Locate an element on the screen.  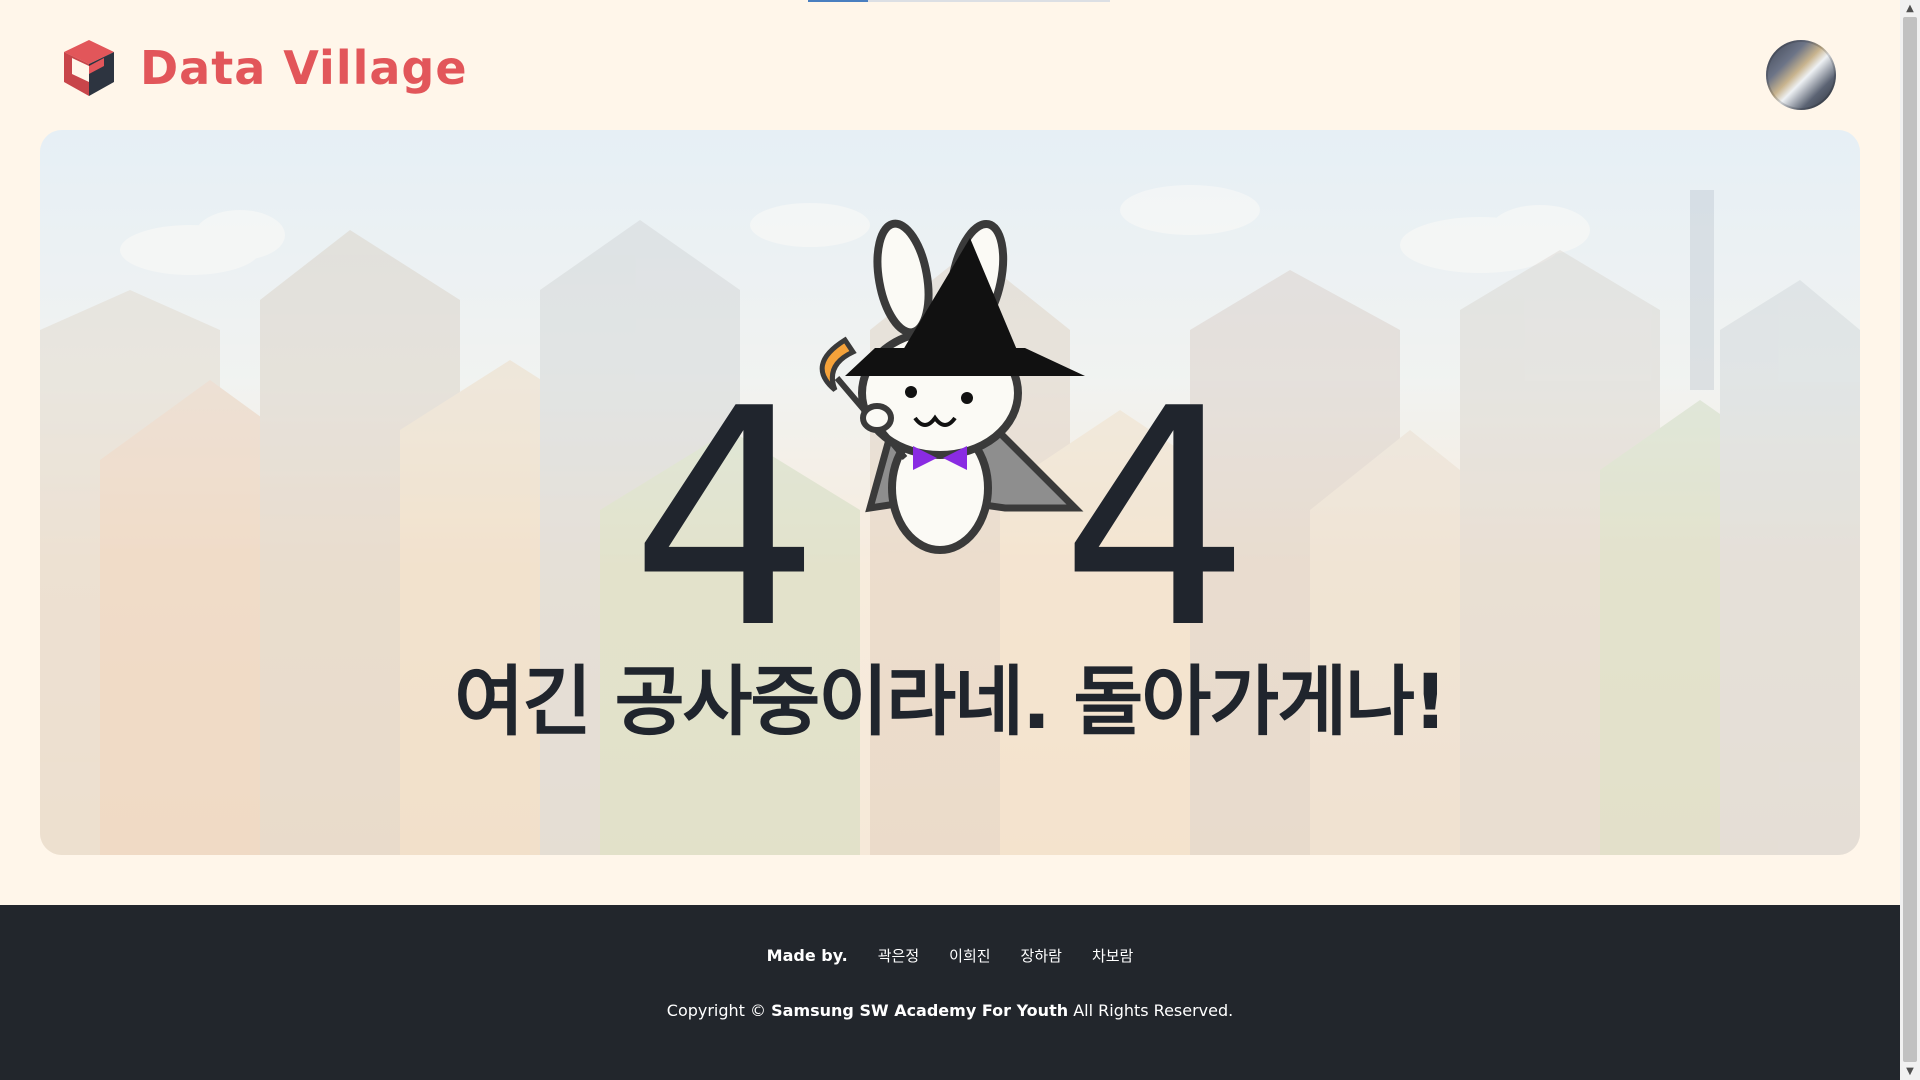
scrollbar-thumb is located at coordinates (1910, 539).